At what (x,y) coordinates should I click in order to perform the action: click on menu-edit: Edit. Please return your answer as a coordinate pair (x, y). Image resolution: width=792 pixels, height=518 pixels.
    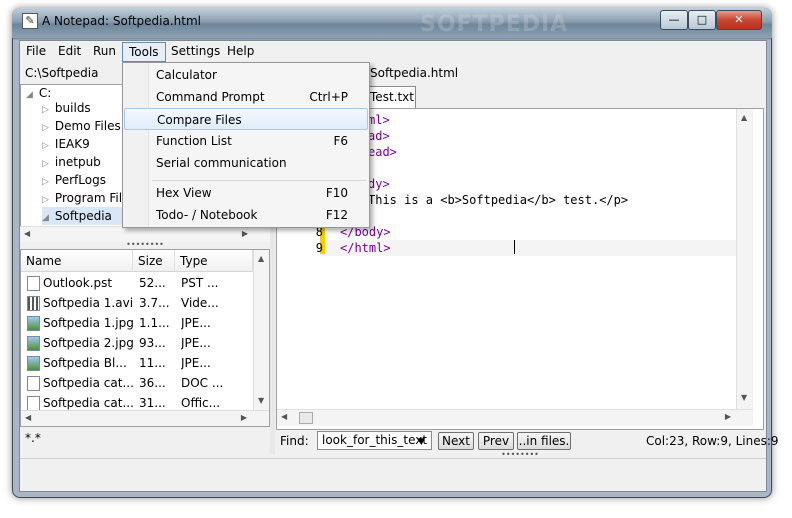
    Looking at the image, I should click on (69, 52).